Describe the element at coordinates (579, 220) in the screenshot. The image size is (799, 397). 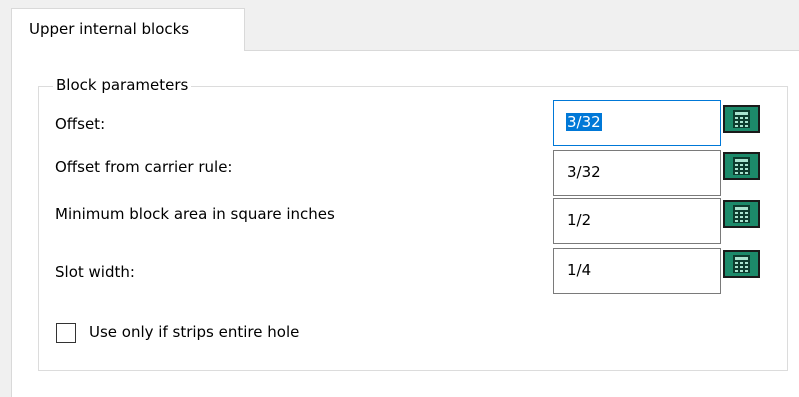
I see `minimum-block-area-value: 1/2` at that location.